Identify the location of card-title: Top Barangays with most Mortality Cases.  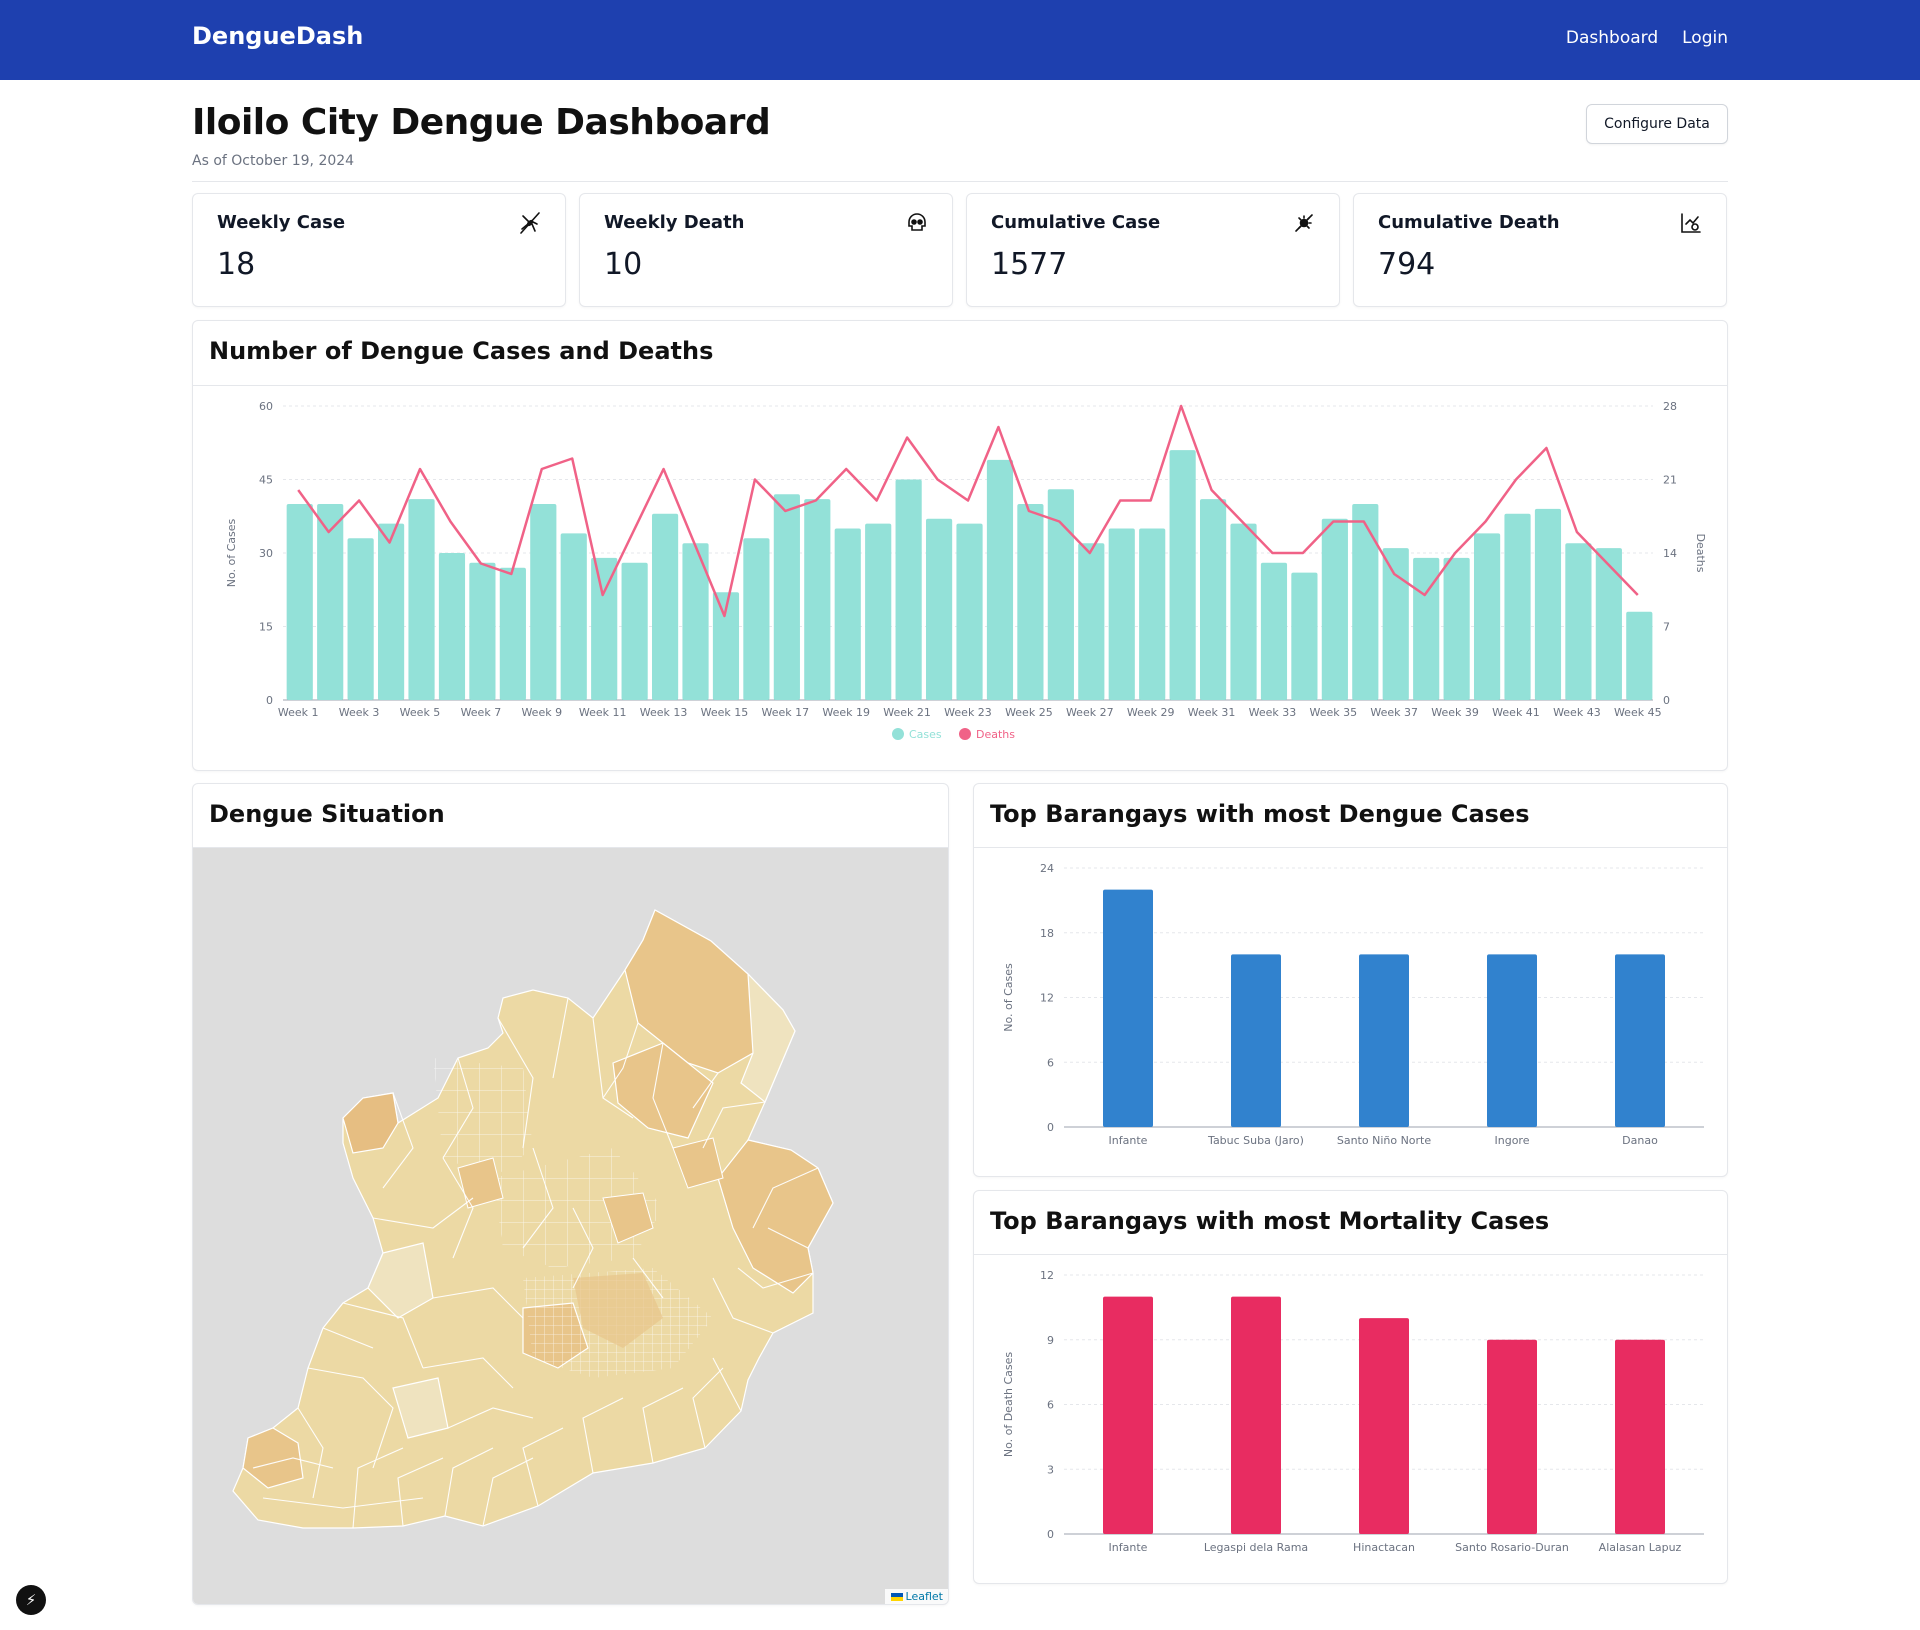
(1270, 1221).